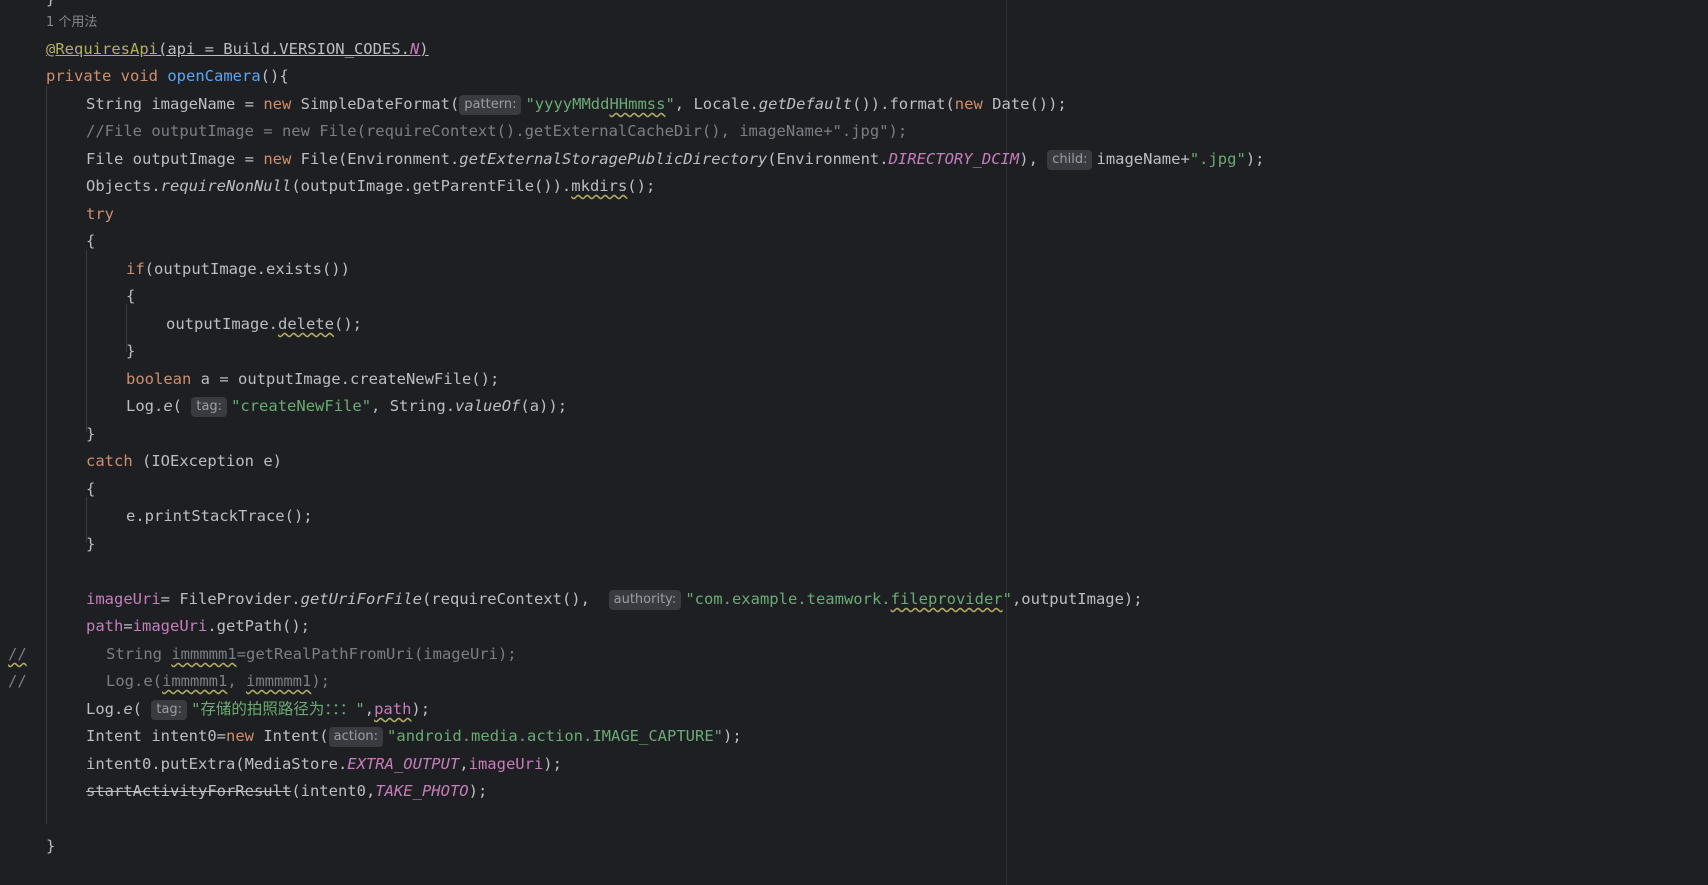 This screenshot has height=885, width=1708. Describe the element at coordinates (356, 737) in the screenshot. I see `parameter-hint: action:` at that location.